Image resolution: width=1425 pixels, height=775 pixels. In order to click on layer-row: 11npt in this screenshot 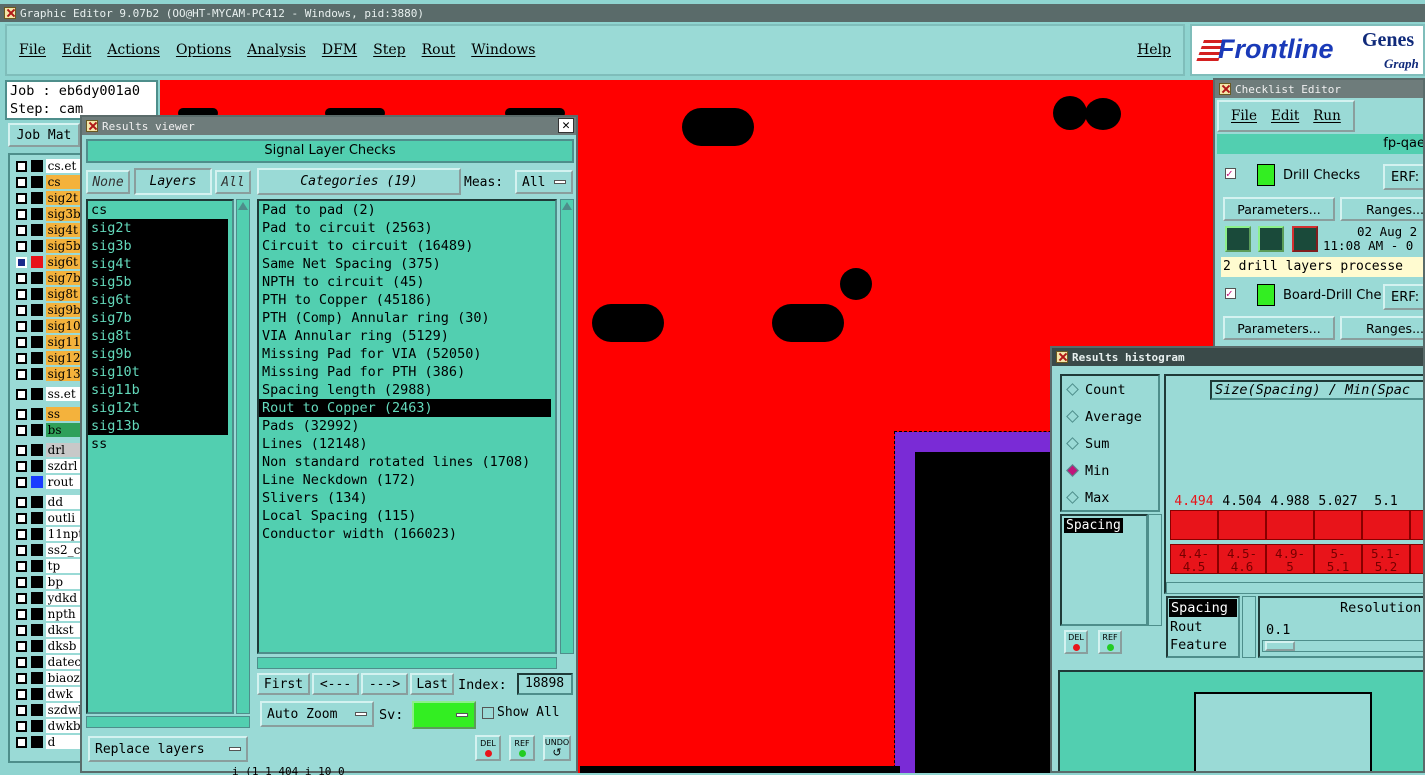, I will do `click(45, 534)`.